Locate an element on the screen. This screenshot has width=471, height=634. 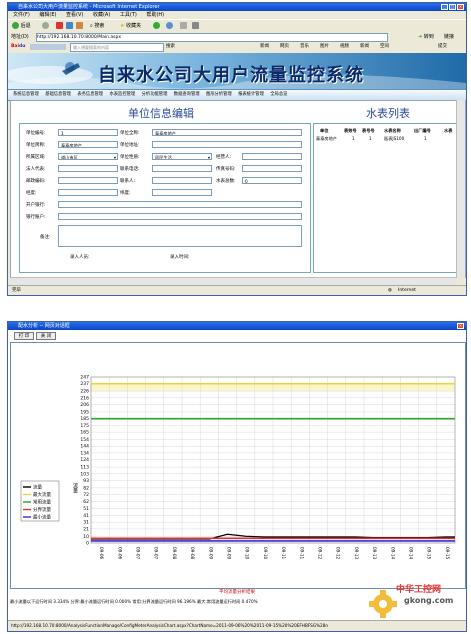
print-button is located at coordinates (195, 26).